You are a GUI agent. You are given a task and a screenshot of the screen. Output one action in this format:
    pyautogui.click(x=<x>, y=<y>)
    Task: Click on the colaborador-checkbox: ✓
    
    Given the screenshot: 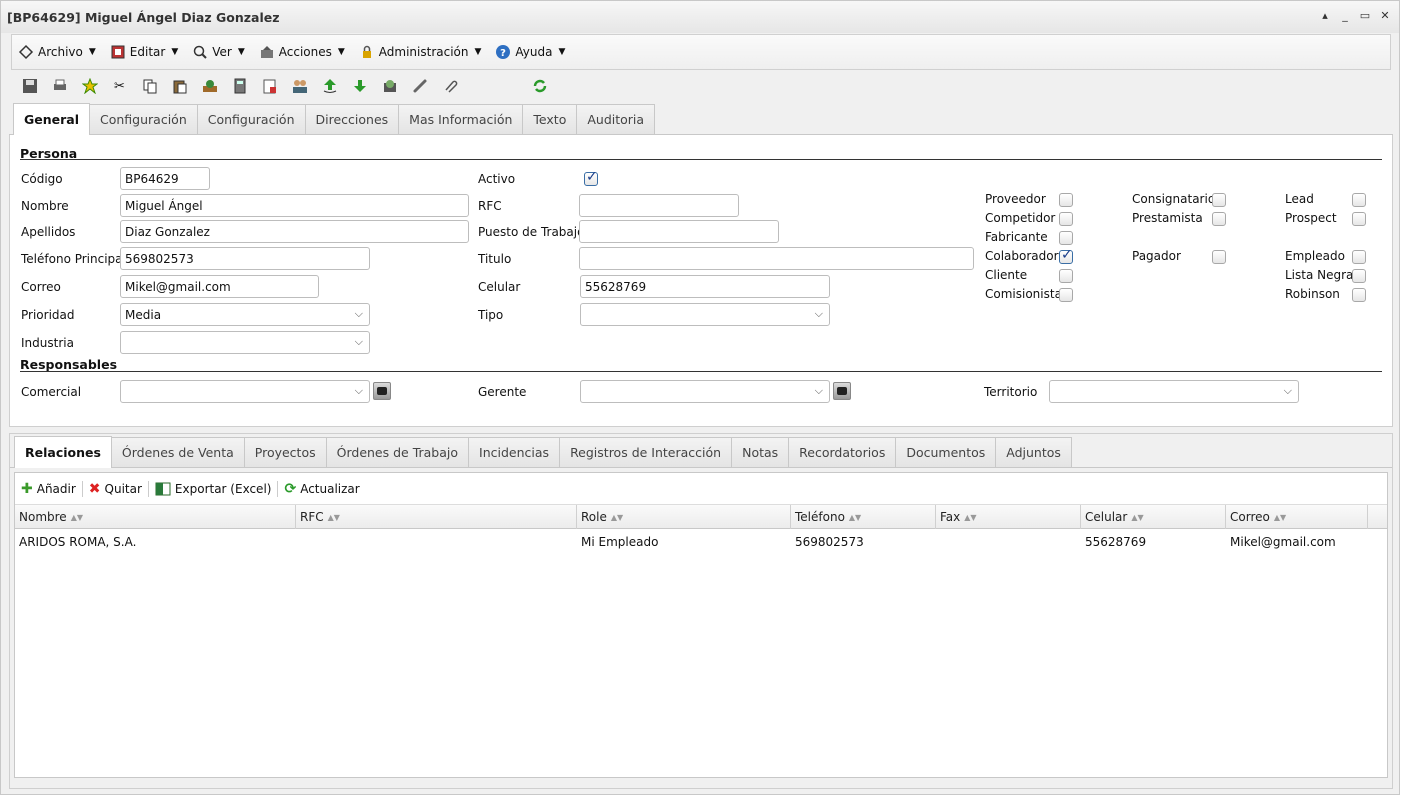 What is the action you would take?
    pyautogui.click(x=1066, y=255)
    